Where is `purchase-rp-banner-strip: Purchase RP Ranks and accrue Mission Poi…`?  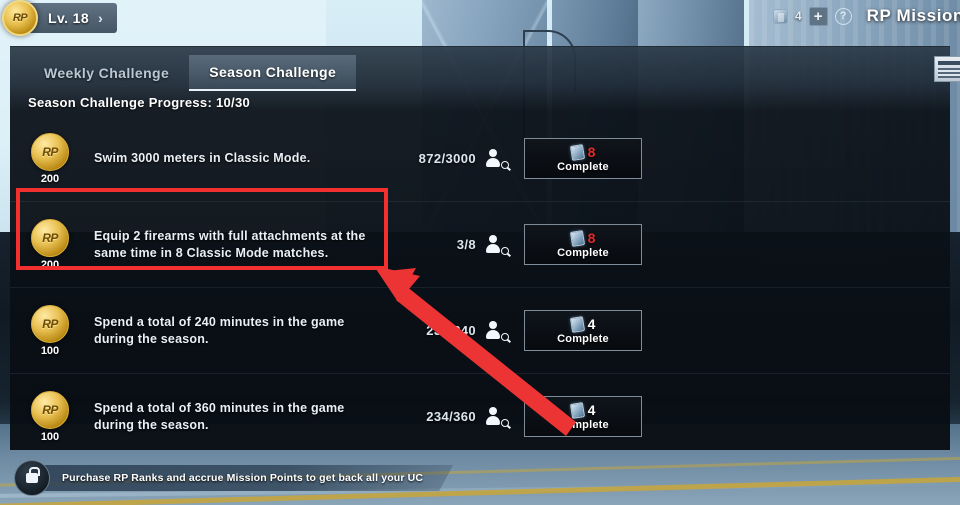
purchase-rp-banner-strip: Purchase RP Ranks and accrue Mission Poi… is located at coordinates (244, 478).